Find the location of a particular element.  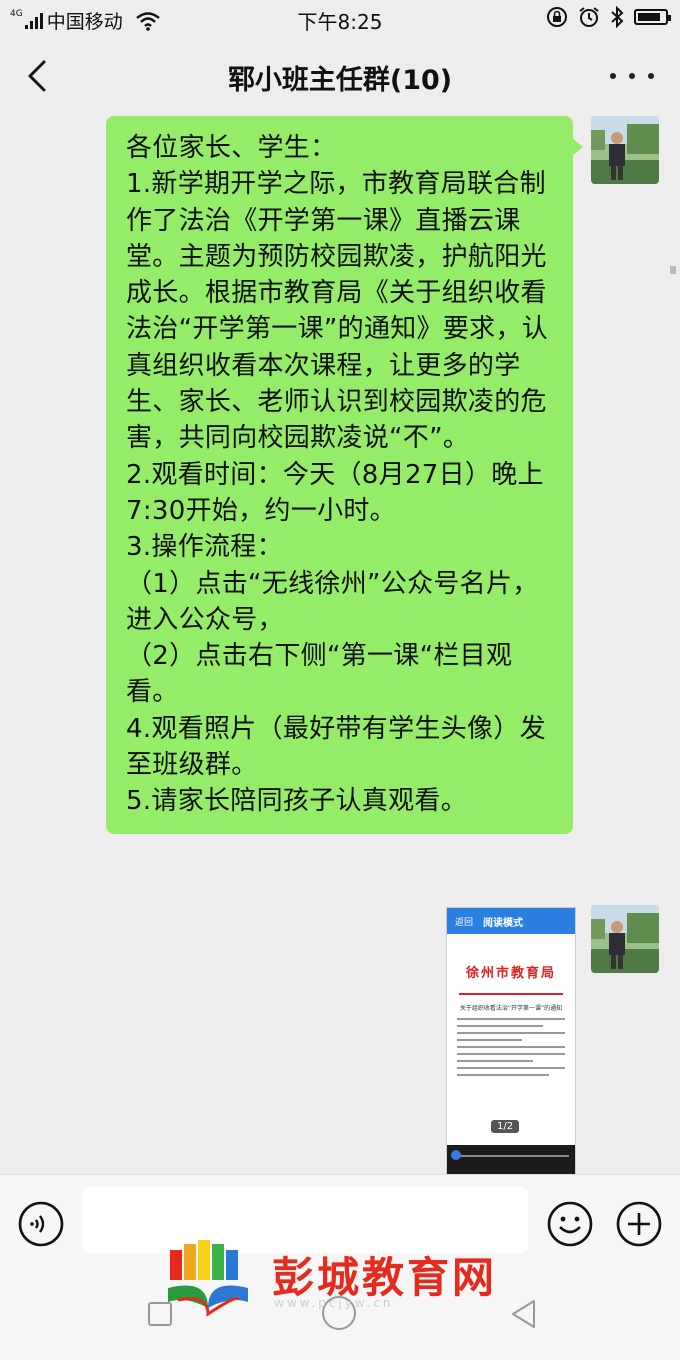

alarm-icon is located at coordinates (589, 17).